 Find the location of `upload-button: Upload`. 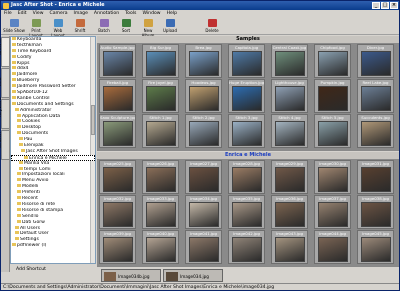

upload-button: Upload is located at coordinates (170, 26).